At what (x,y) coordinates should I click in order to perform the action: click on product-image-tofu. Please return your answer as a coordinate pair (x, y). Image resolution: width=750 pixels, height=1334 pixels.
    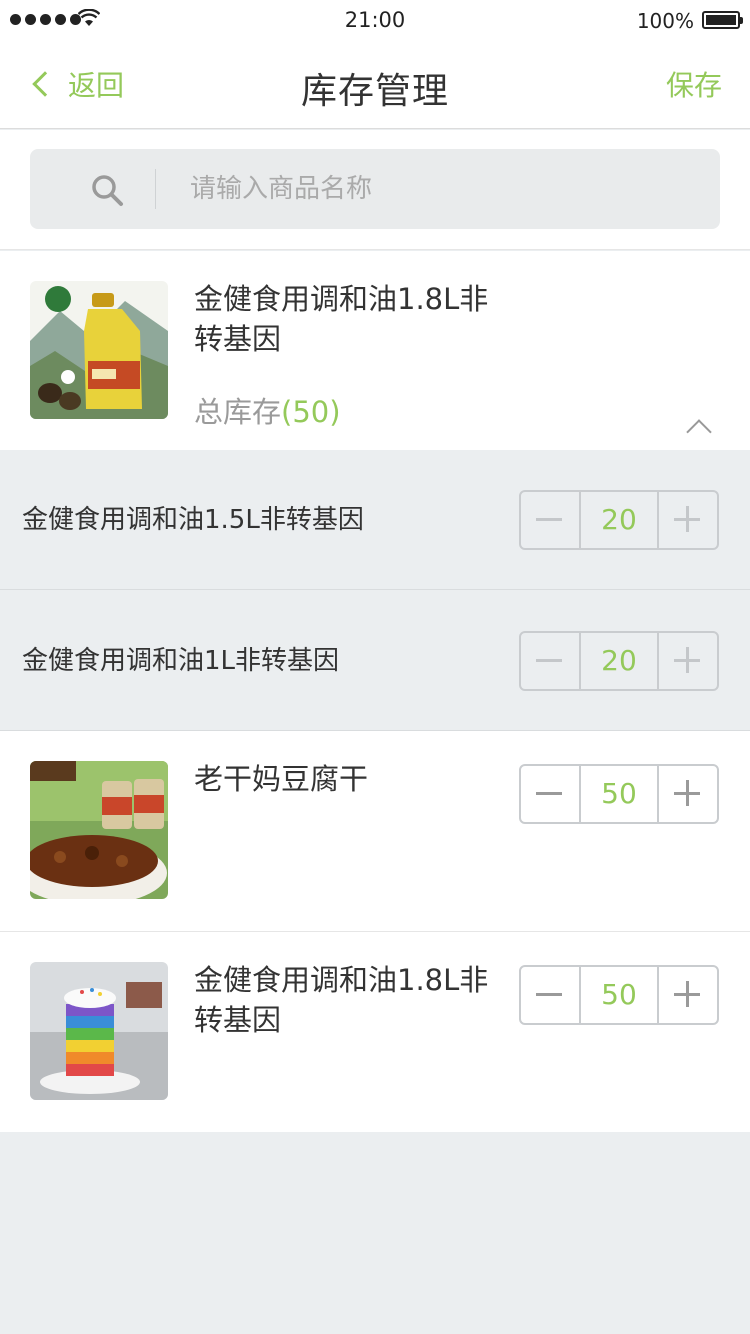
    Looking at the image, I should click on (99, 830).